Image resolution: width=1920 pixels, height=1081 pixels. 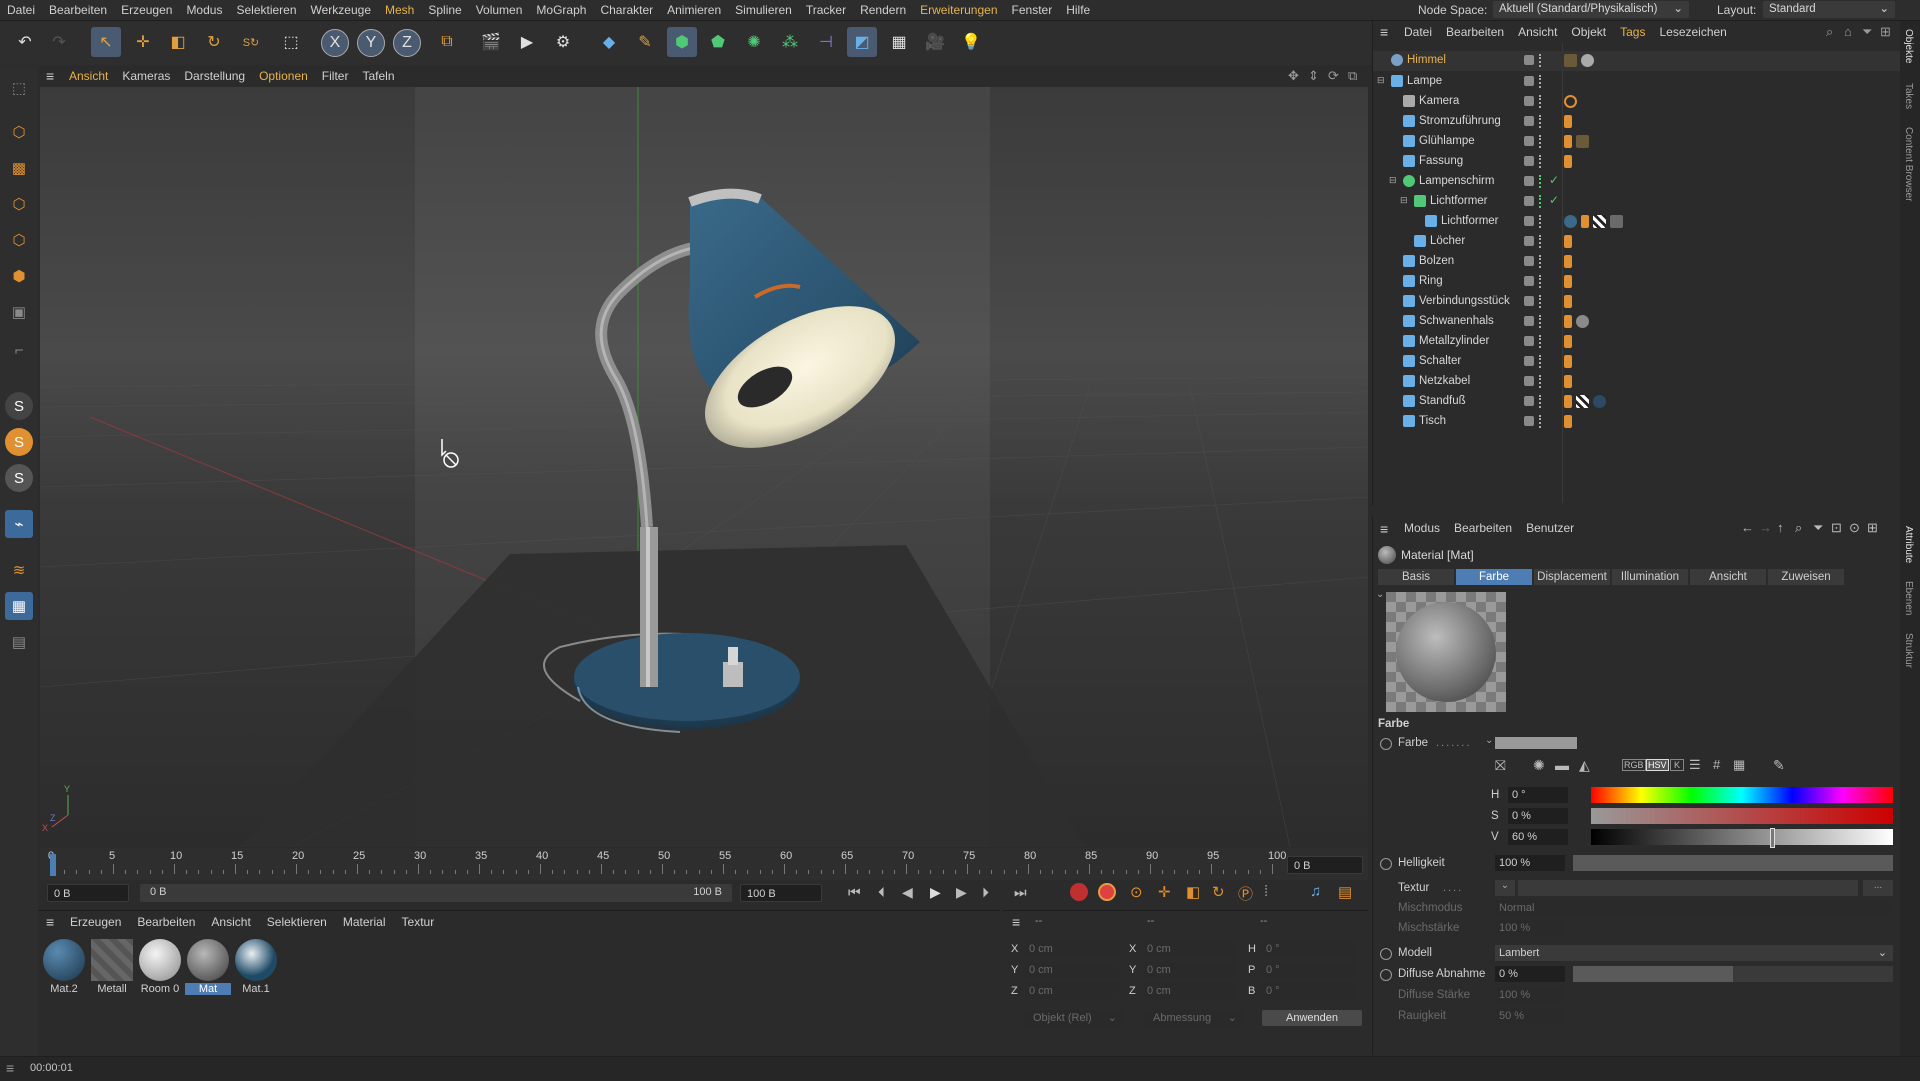 I want to click on object-row-gluehlampe: Glühlampe, so click(x=1636, y=142).